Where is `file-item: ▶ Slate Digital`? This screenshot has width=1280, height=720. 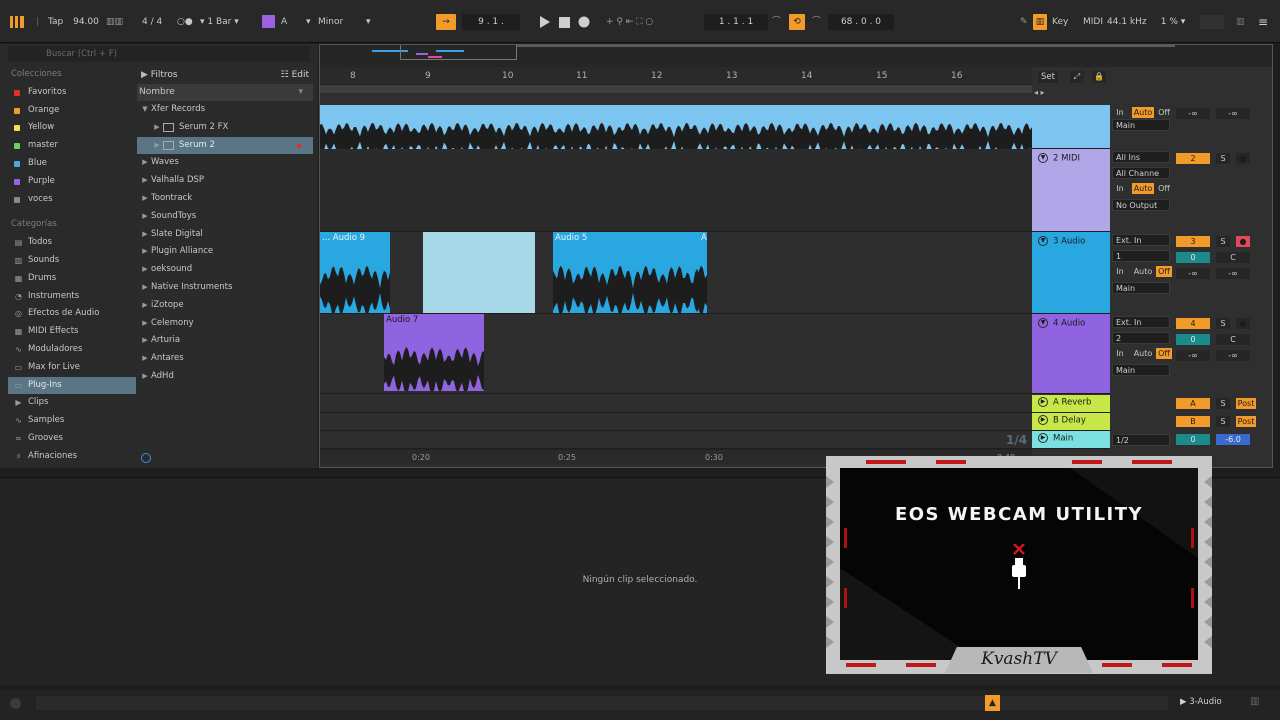 file-item: ▶ Slate Digital is located at coordinates (225, 235).